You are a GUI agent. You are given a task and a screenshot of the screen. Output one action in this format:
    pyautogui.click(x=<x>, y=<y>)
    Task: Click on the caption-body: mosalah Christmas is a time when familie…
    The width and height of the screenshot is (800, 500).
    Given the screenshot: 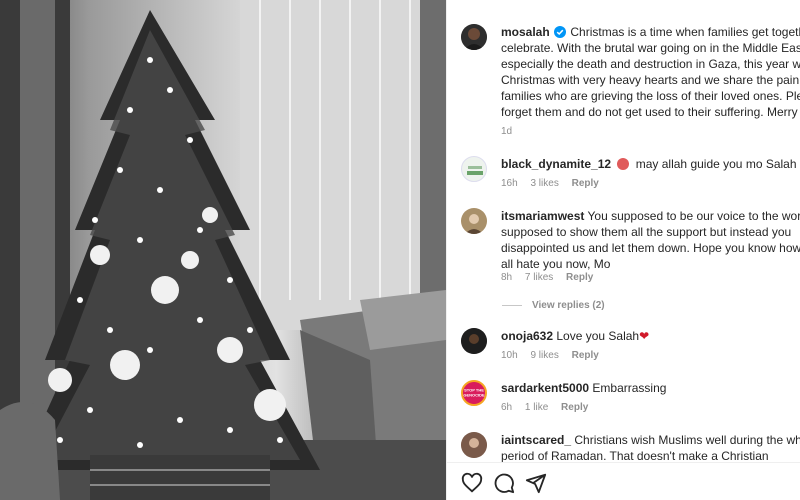 What is the action you would take?
    pyautogui.click(x=650, y=72)
    